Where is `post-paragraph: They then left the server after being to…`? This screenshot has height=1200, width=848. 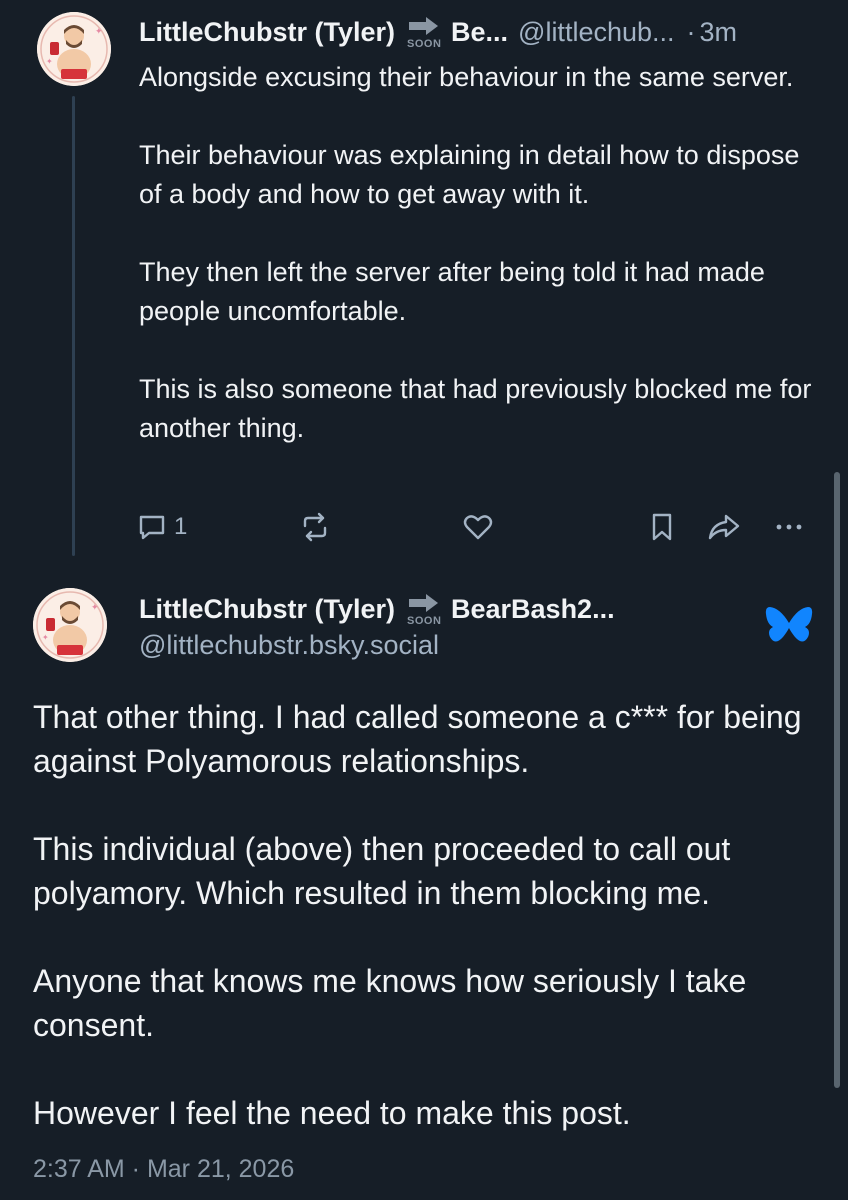 post-paragraph: They then left the server after being to… is located at coordinates (452, 291).